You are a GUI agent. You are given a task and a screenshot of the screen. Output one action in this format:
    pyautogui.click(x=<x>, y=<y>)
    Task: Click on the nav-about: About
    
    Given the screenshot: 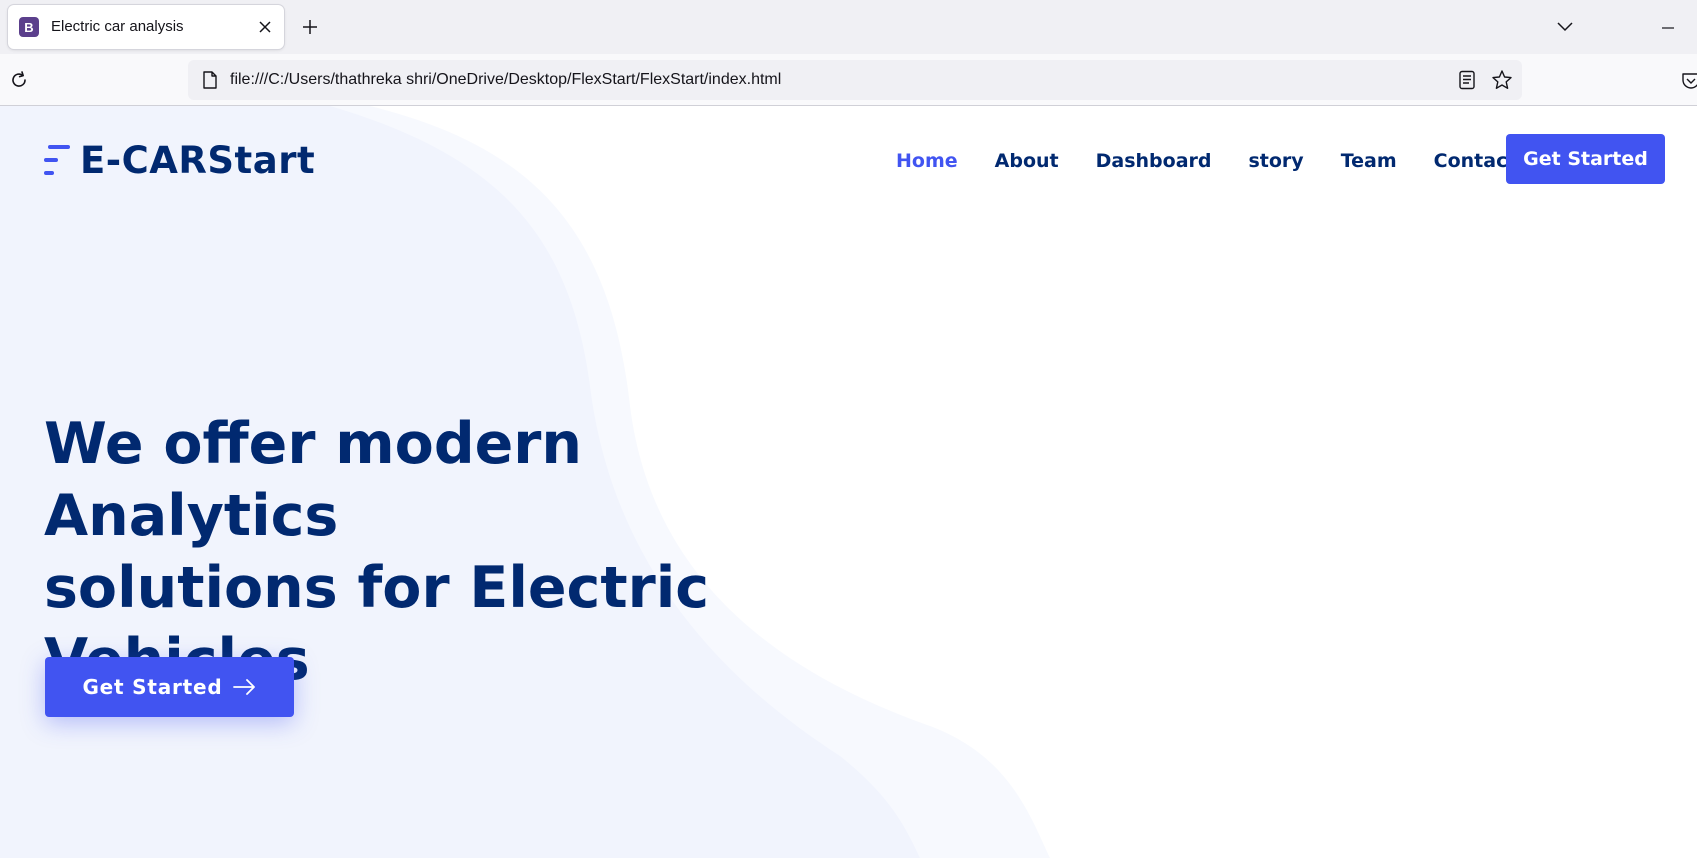 What is the action you would take?
    pyautogui.click(x=1027, y=161)
    